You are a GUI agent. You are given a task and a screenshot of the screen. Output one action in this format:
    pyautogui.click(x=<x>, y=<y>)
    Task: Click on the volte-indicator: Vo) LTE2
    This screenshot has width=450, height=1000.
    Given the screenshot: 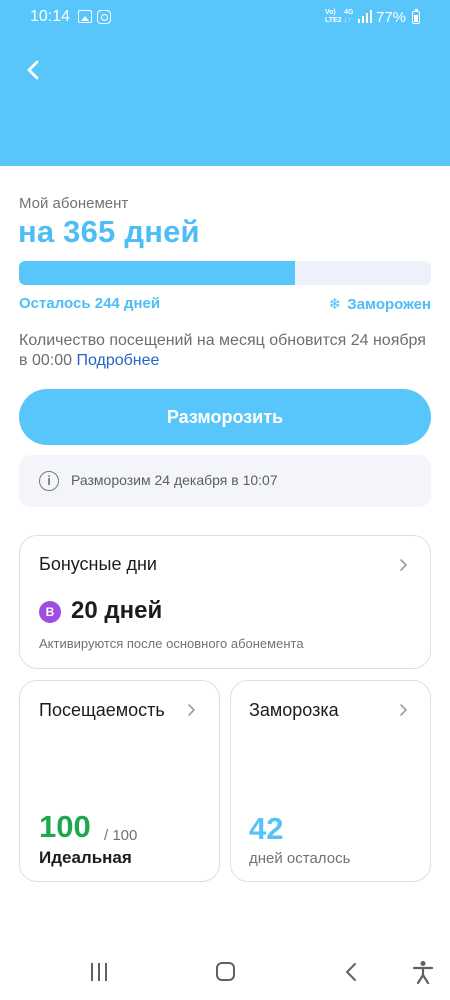 What is the action you would take?
    pyautogui.click(x=333, y=16)
    